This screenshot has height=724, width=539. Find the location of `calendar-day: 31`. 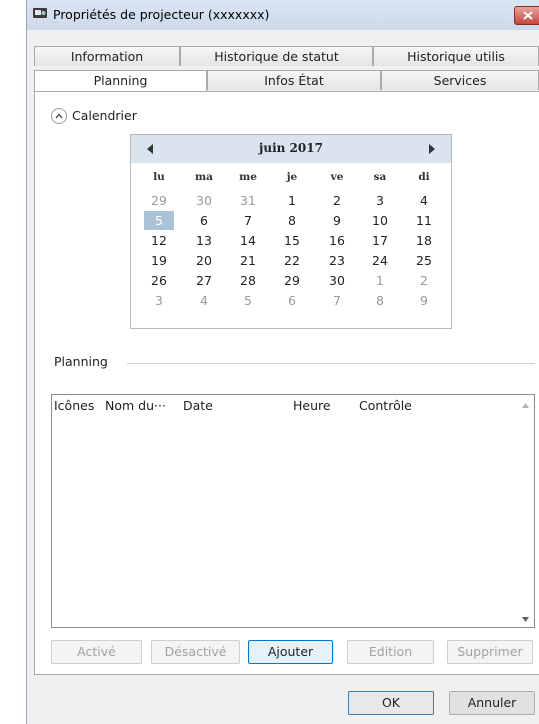

calendar-day: 31 is located at coordinates (248, 200).